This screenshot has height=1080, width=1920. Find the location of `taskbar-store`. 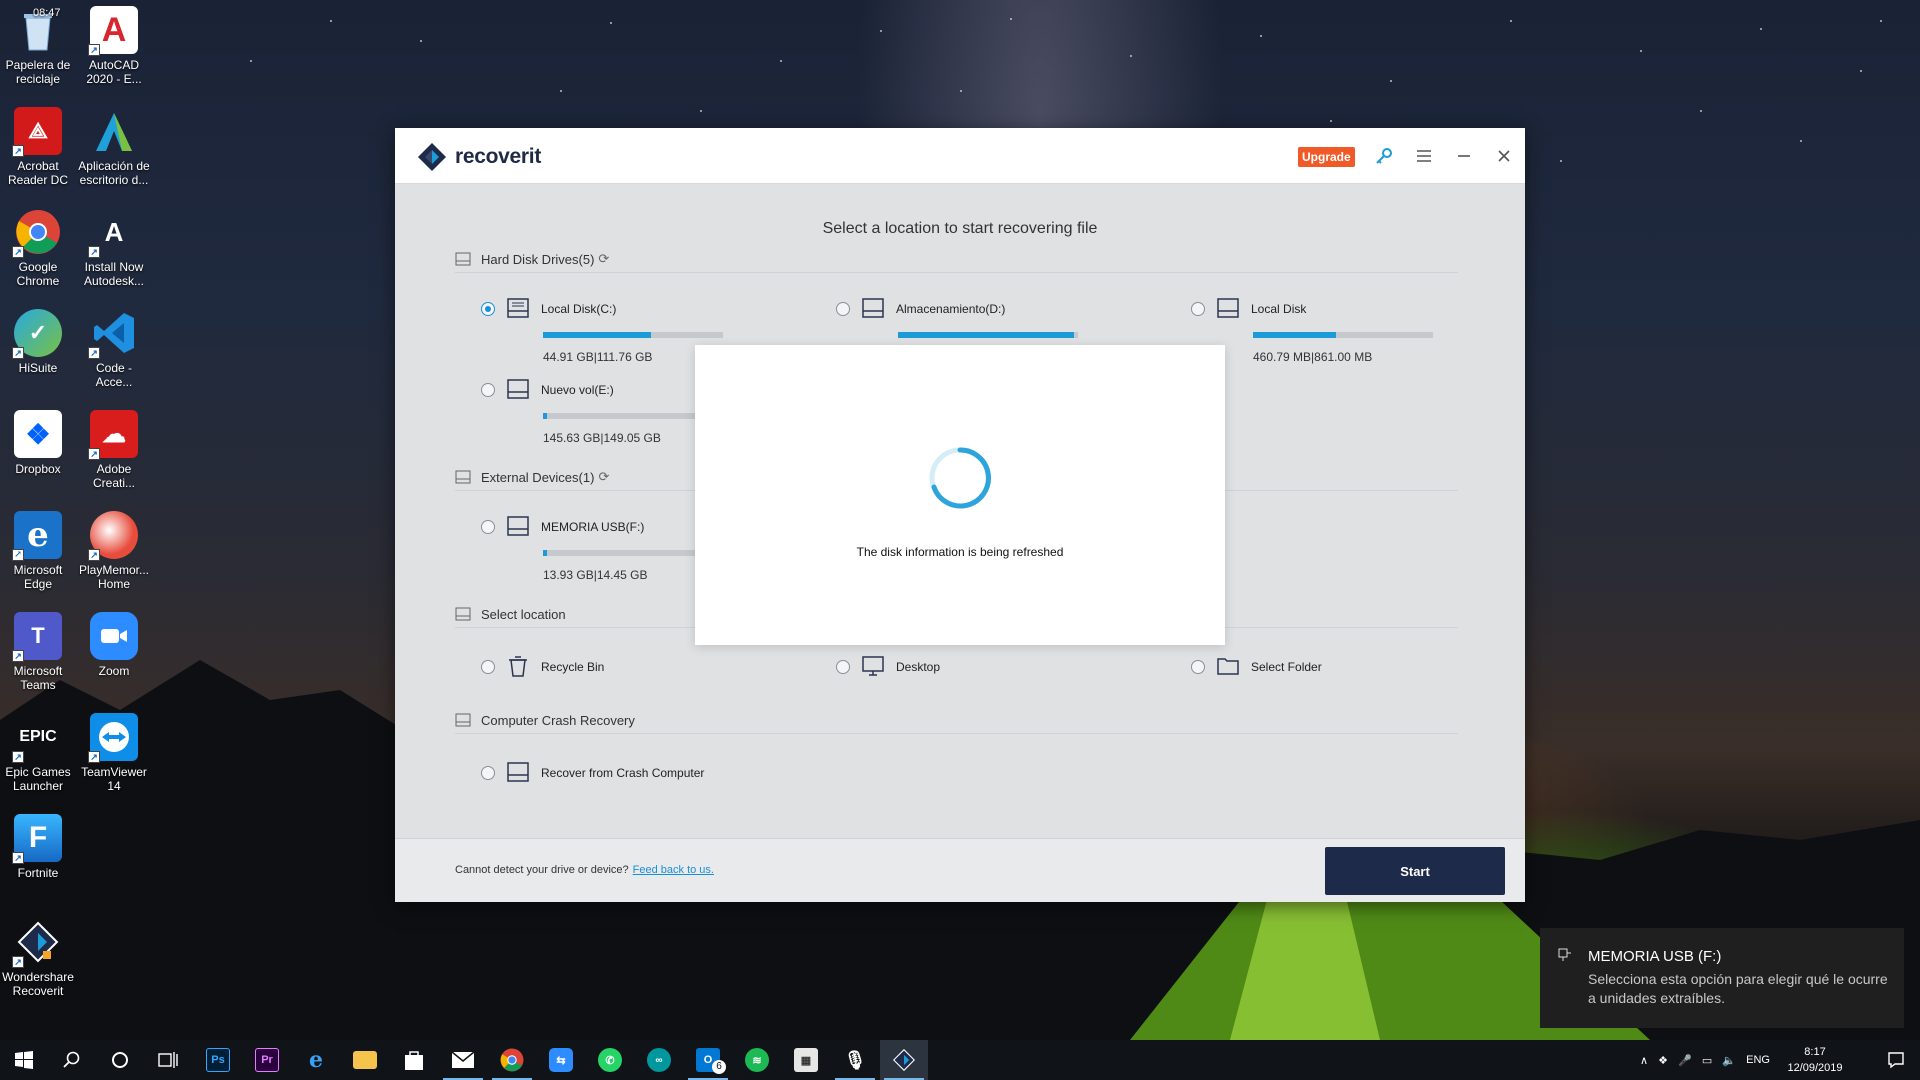

taskbar-store is located at coordinates (414, 1060).